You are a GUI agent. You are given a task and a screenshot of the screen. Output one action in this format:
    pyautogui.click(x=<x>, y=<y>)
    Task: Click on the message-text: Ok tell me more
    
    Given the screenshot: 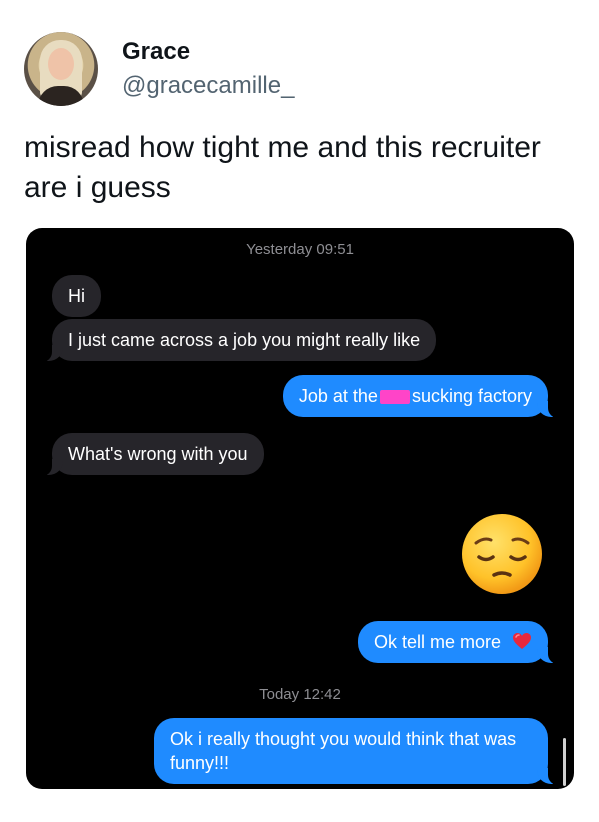 What is the action you would take?
    pyautogui.click(x=437, y=642)
    